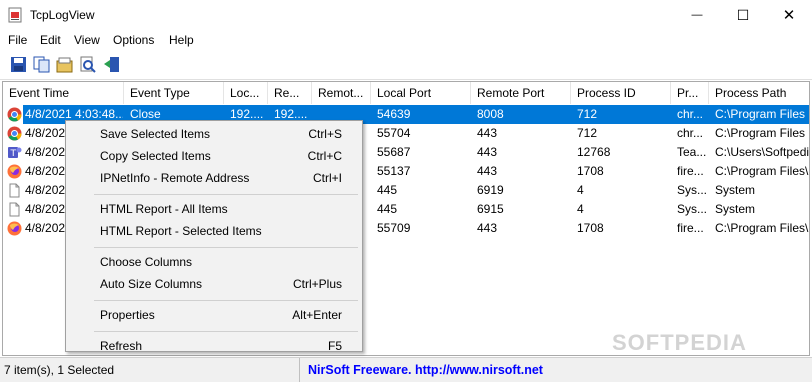 This screenshot has height=382, width=812. What do you see at coordinates (490, 190) in the screenshot?
I see `cell-remote-port: 6919` at bounding box center [490, 190].